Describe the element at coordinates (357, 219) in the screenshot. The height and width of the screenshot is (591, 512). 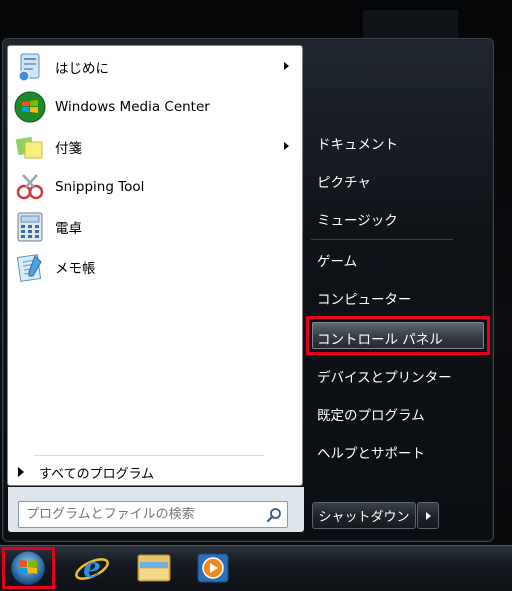
I see `right-item-music: ミュージック` at that location.